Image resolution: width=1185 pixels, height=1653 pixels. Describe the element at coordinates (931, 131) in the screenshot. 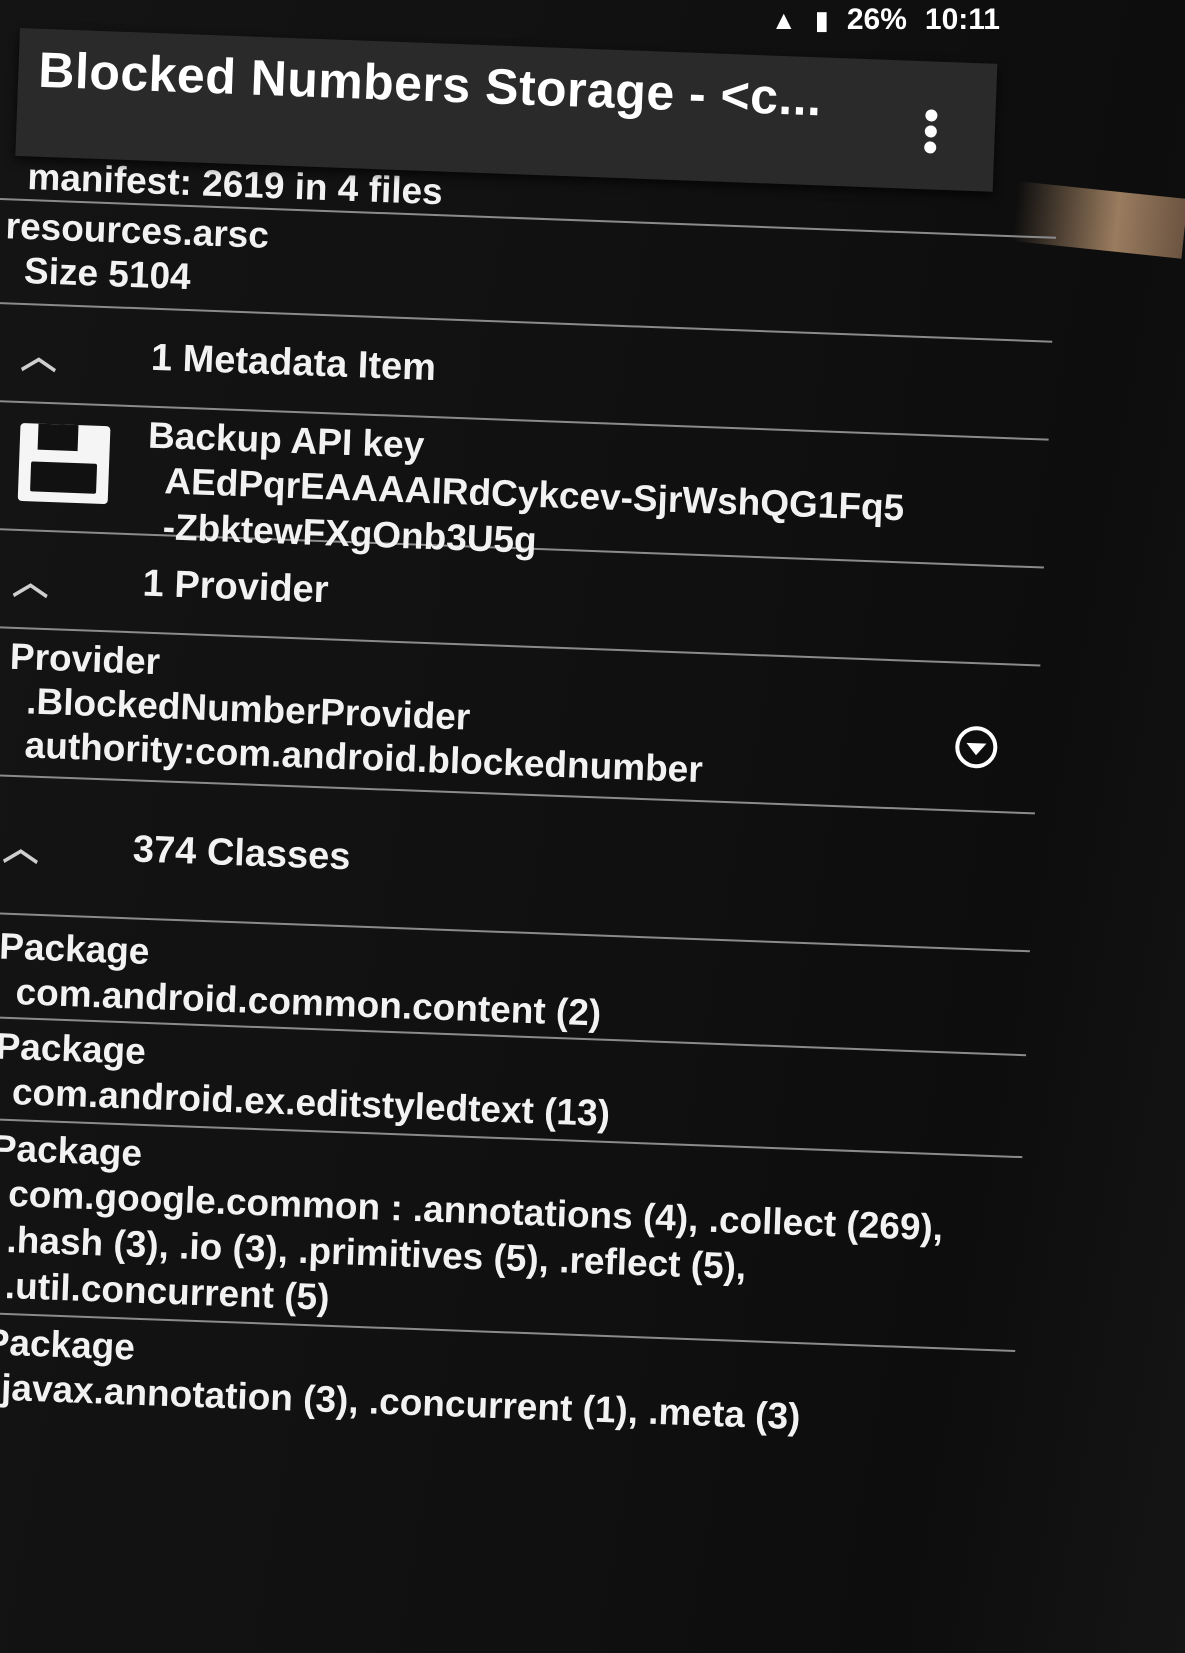

I see `more-options-icon` at that location.